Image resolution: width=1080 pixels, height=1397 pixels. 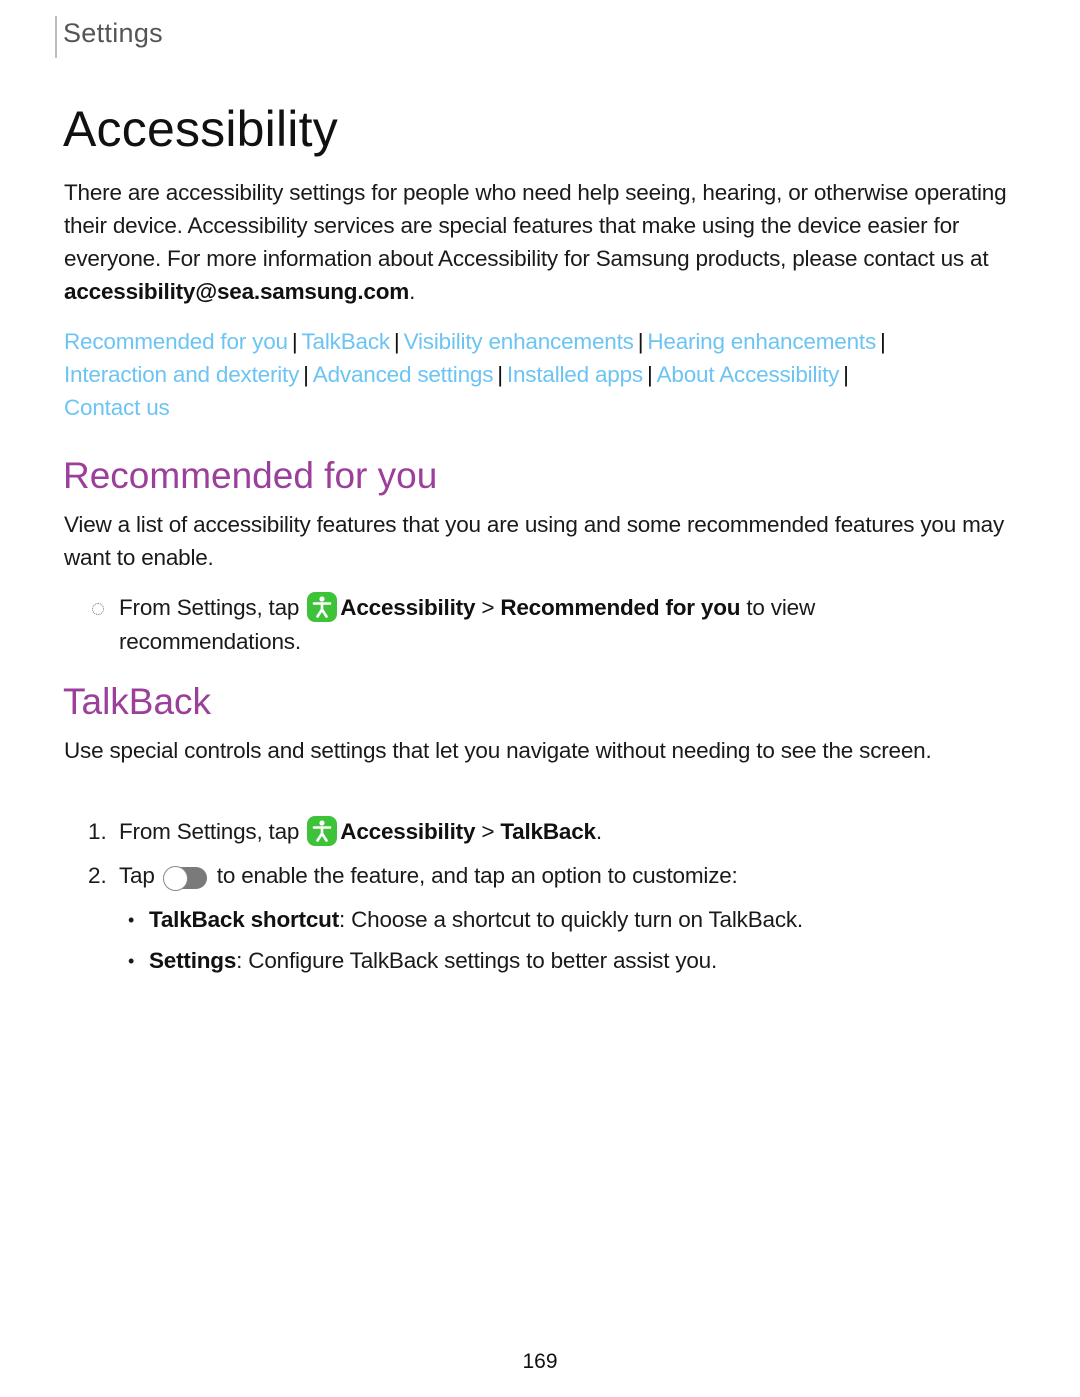 I want to click on step-text: ., so click(x=598, y=831).